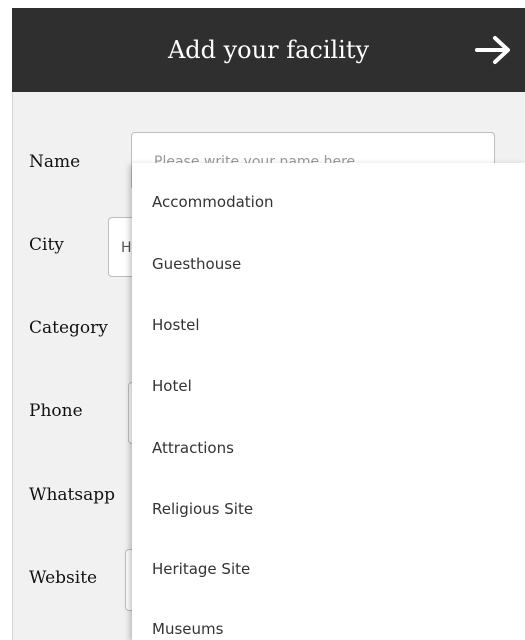 Image resolution: width=525 pixels, height=640 pixels. Describe the element at coordinates (46, 245) in the screenshot. I see `city-label: City` at that location.